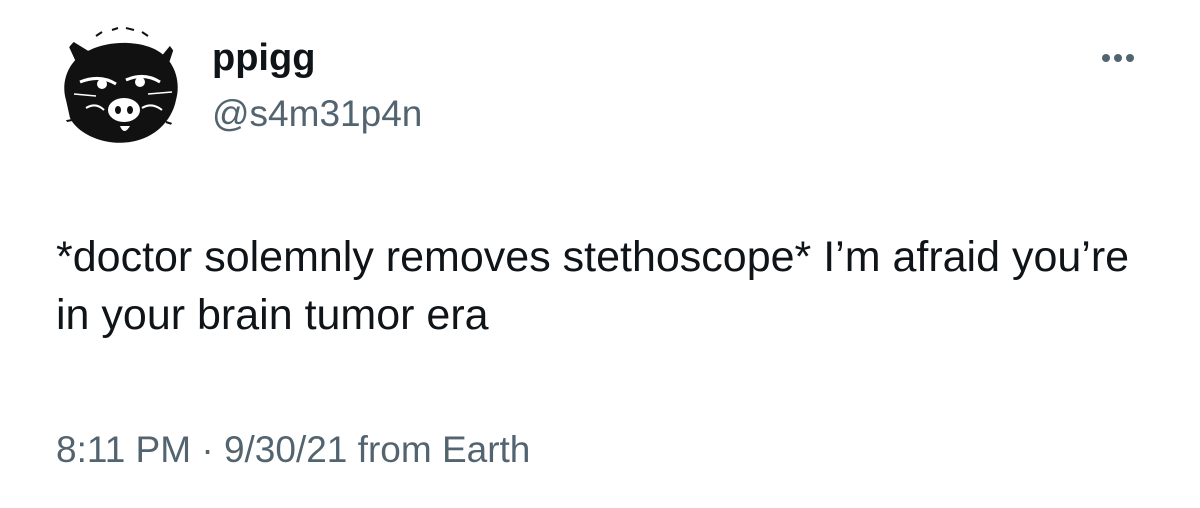 This screenshot has width=1200, height=508. I want to click on pig-avatar-icon, so click(120, 86).